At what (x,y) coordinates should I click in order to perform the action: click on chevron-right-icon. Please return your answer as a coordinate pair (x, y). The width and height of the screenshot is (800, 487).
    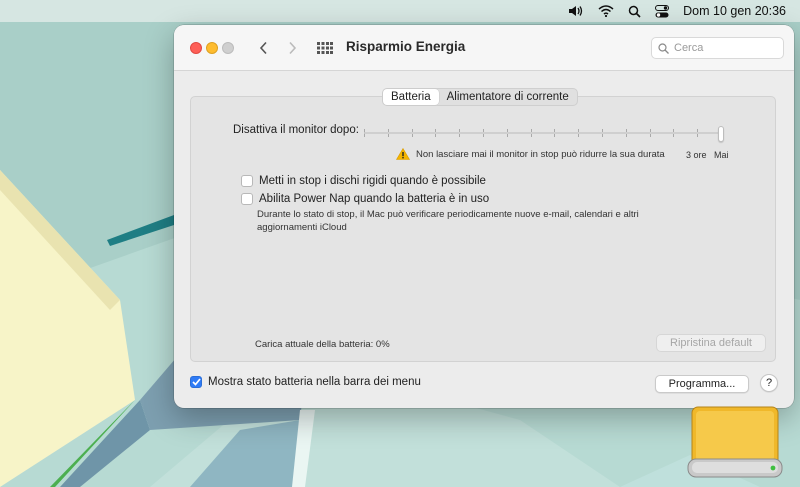
    Looking at the image, I should click on (293, 48).